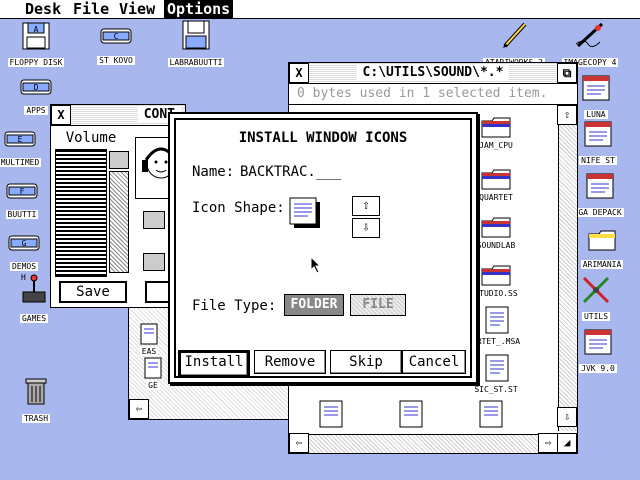 Image resolution: width=640 pixels, height=480 pixels. Describe the element at coordinates (22, 214) in the screenshot. I see `desktop-icon-label: BUUTTI` at that location.